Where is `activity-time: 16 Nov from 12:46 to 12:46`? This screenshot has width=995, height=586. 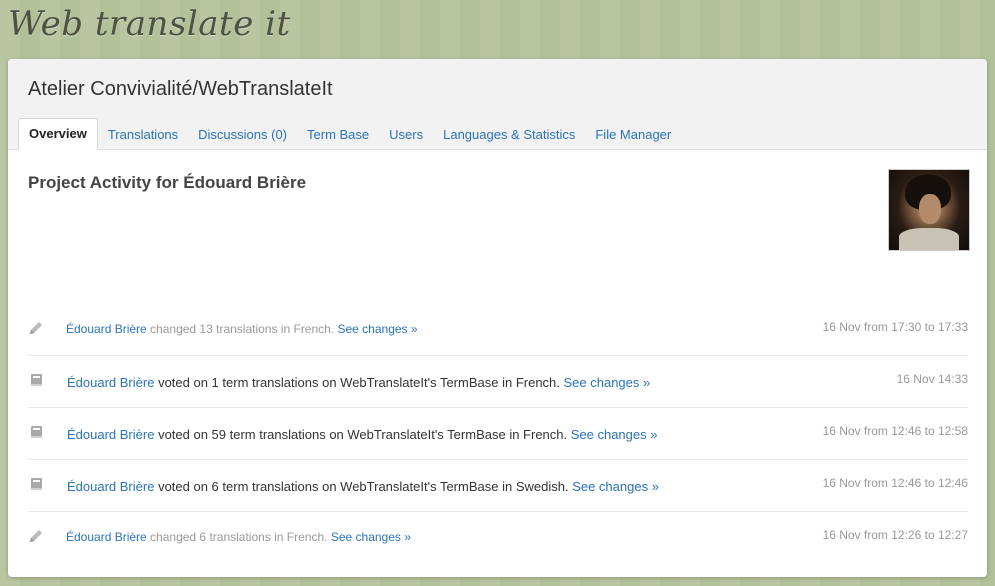
activity-time: 16 Nov from 12:46 to 12:46 is located at coordinates (895, 483).